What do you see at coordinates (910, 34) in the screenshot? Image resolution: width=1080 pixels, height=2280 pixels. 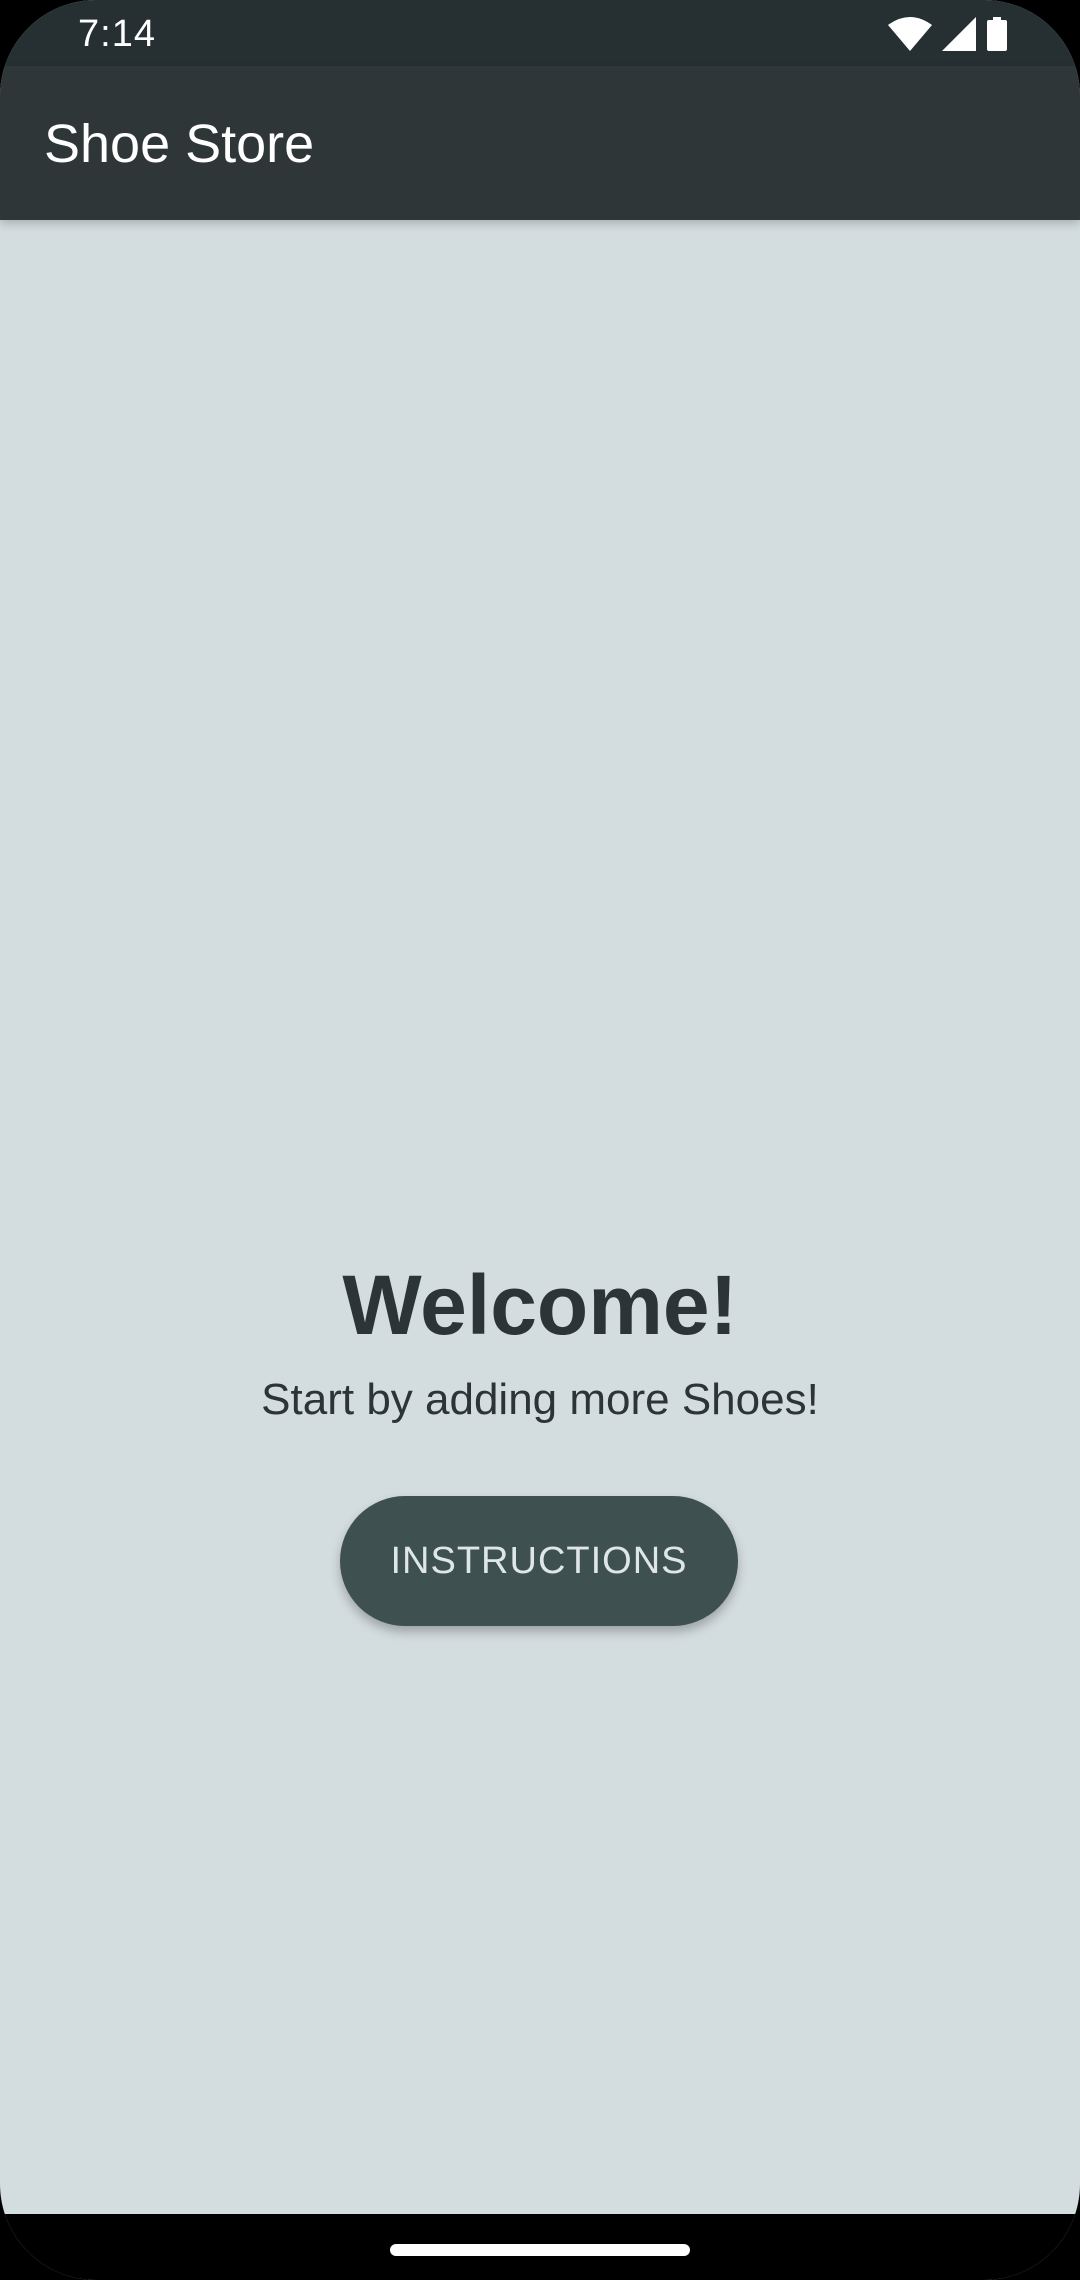 I see `wifi-icon` at bounding box center [910, 34].